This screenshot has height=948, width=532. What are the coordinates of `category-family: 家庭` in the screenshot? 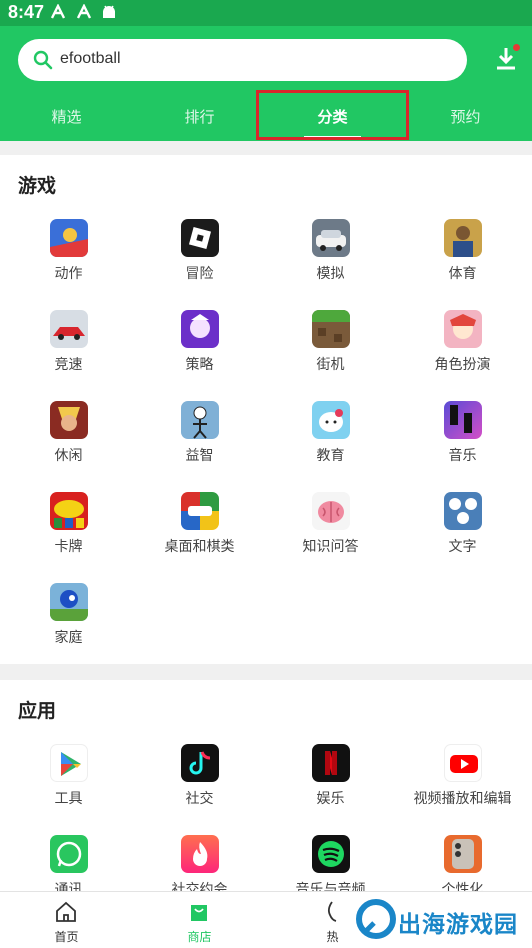 It's located at (68, 628).